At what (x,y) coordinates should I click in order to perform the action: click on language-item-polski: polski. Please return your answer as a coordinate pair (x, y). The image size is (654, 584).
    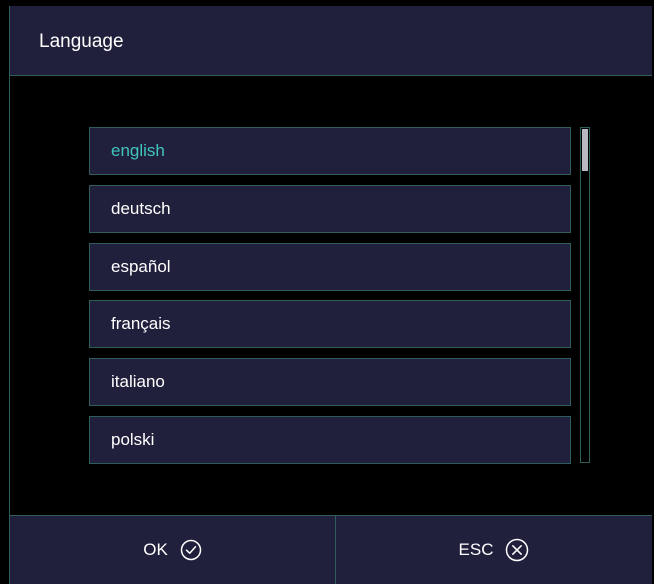
    Looking at the image, I should click on (330, 440).